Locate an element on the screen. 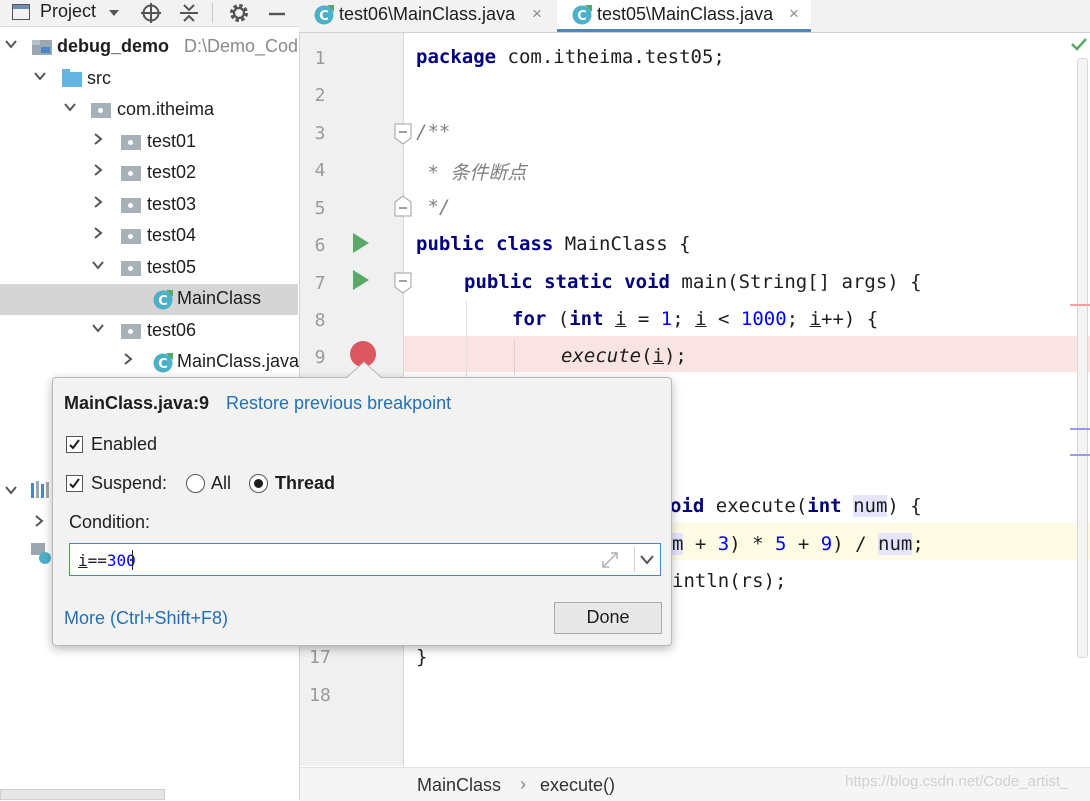 The image size is (1090, 801). code-token: com.itheima.test05; is located at coordinates (610, 57).